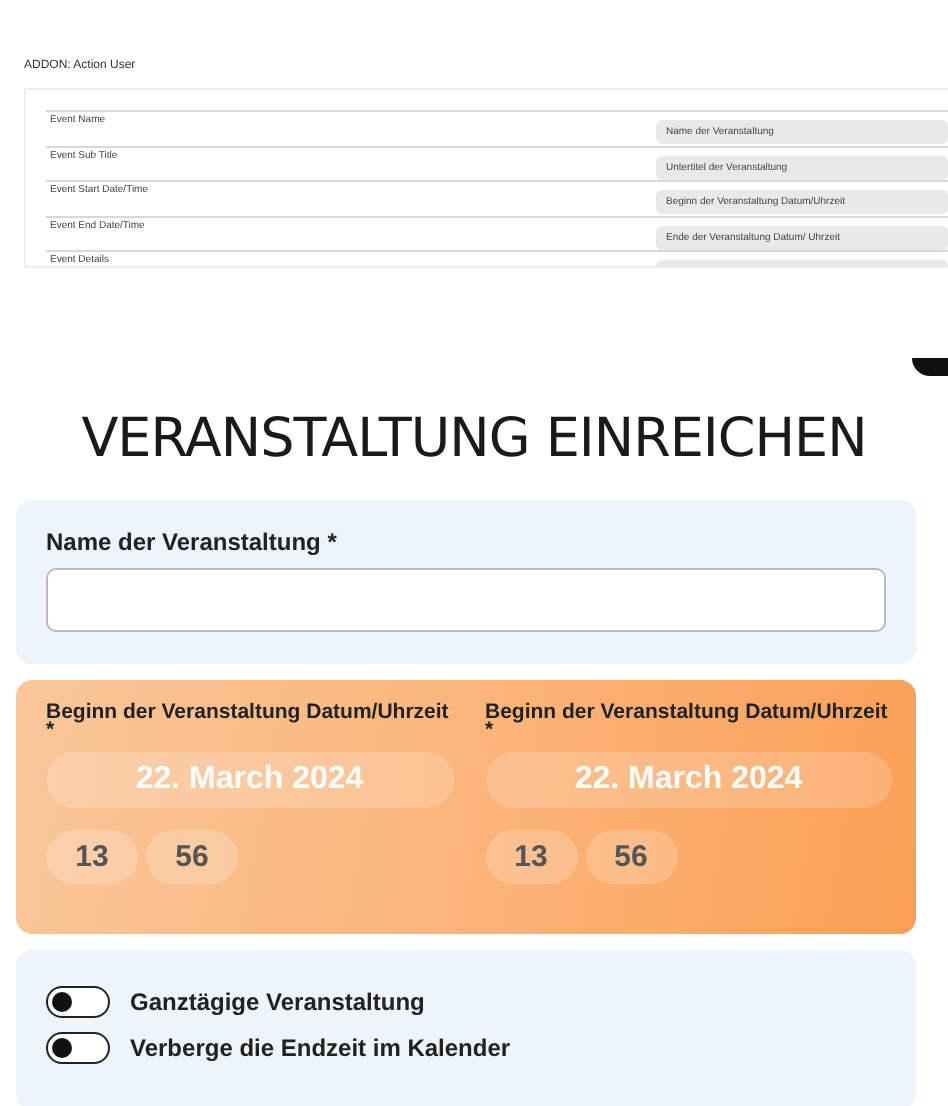 The height and width of the screenshot is (1106, 948). Describe the element at coordinates (277, 1002) in the screenshot. I see `toggle-label: Ganztägige Veranstaltung` at that location.